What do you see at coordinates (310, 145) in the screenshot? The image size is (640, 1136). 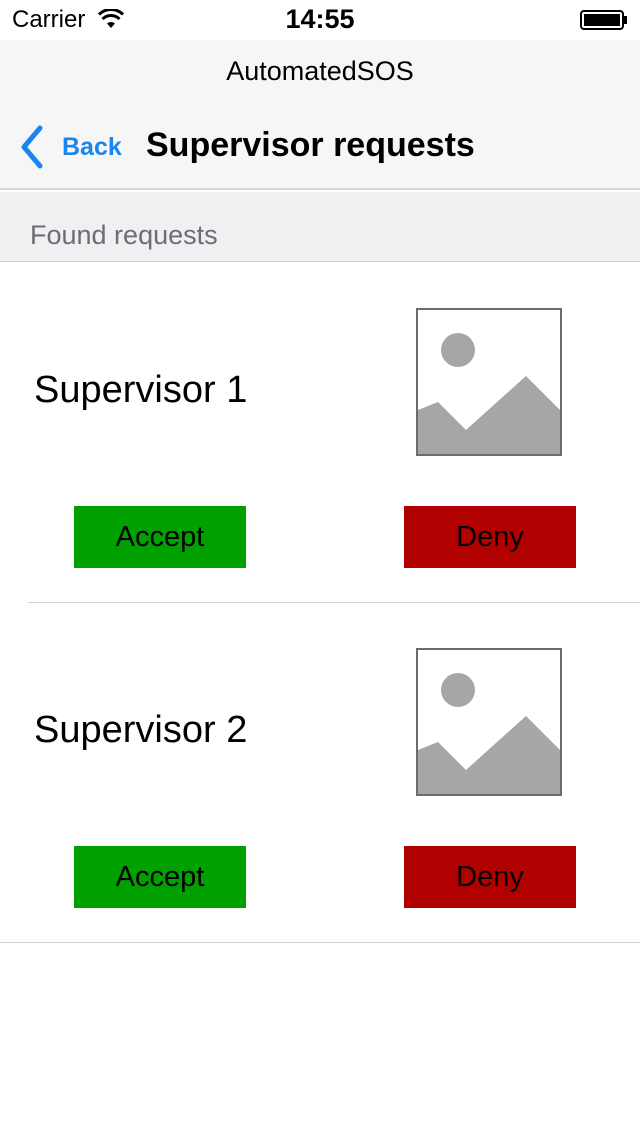 I see `page-title: Supervisor requests` at bounding box center [310, 145].